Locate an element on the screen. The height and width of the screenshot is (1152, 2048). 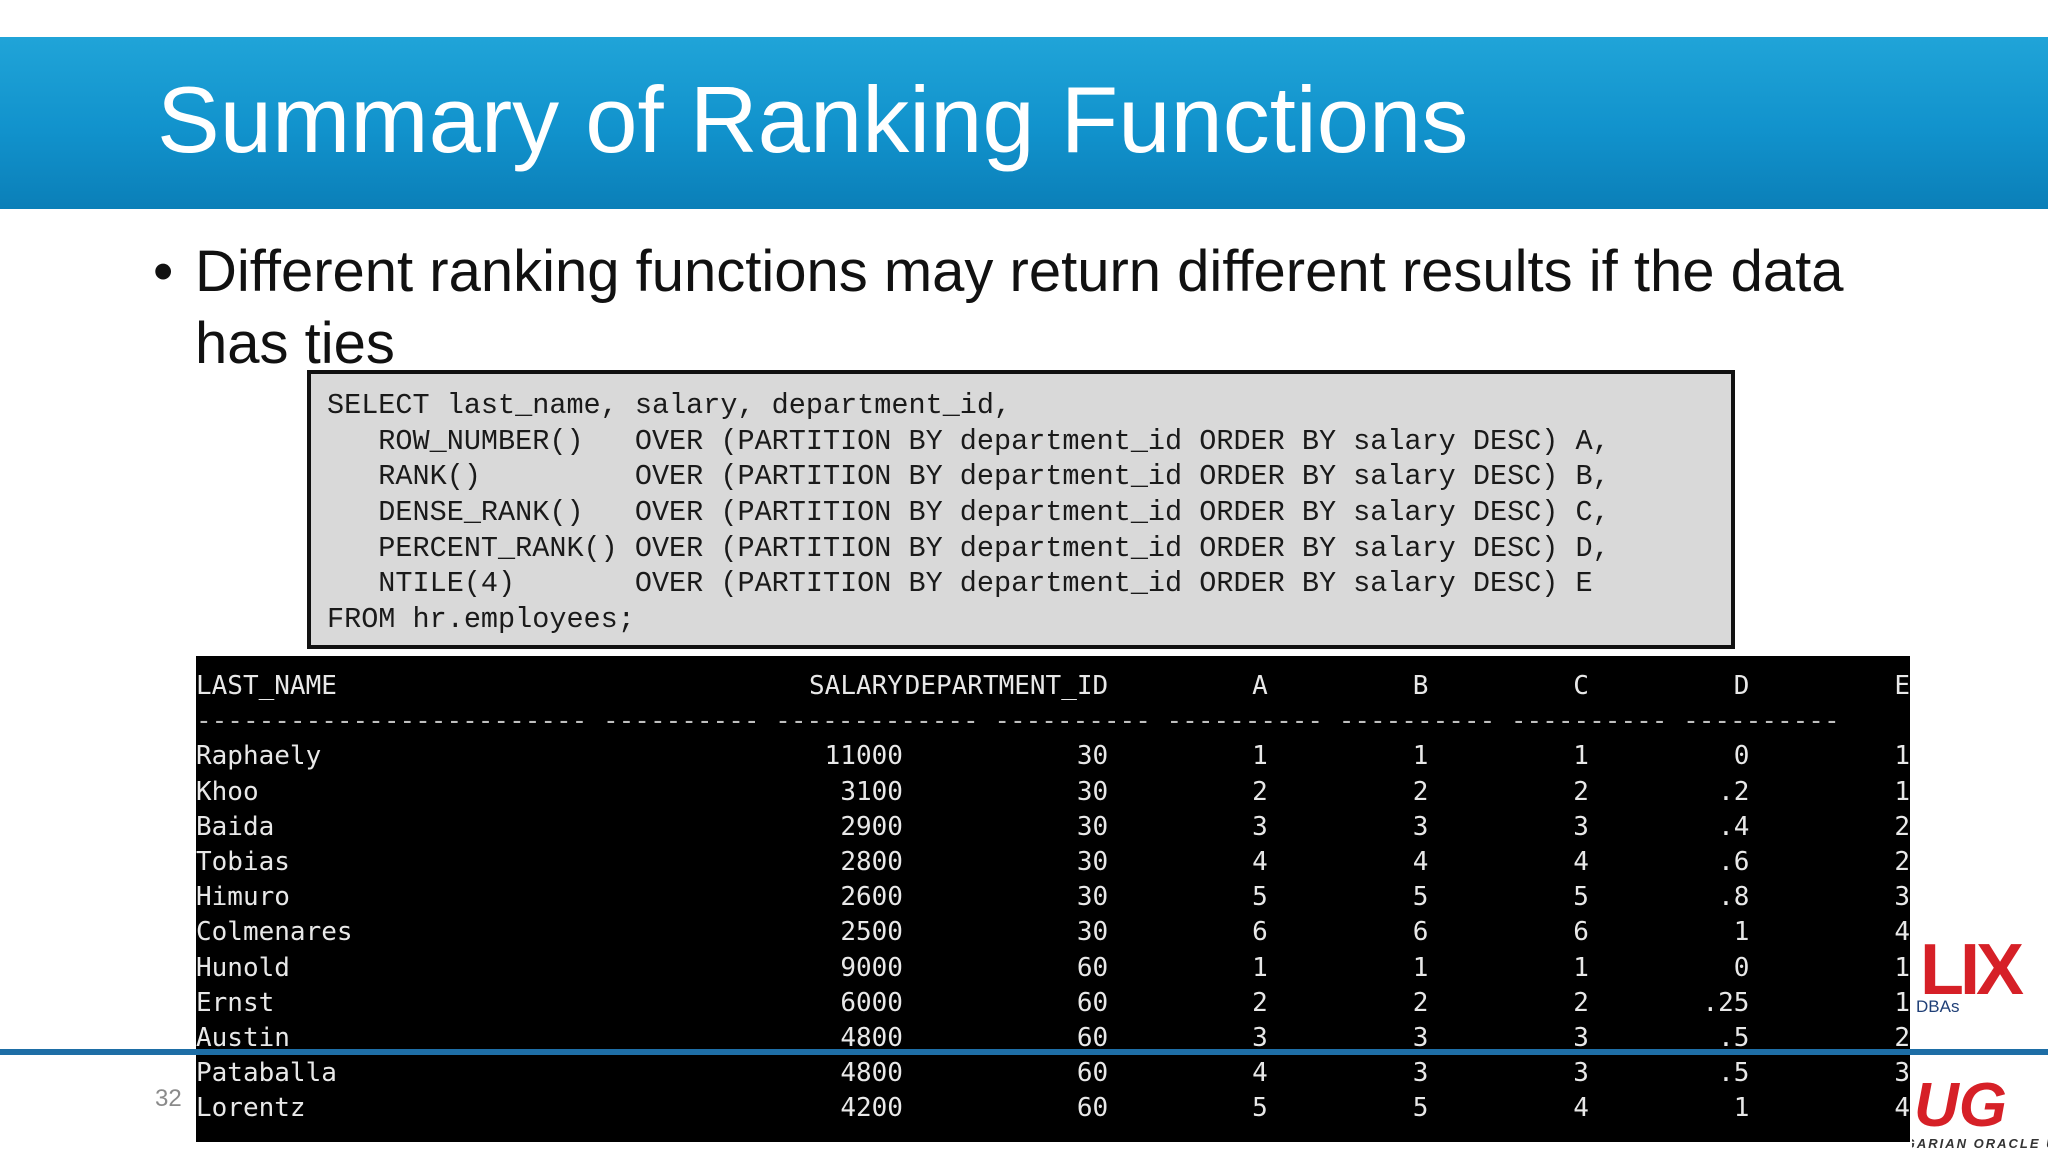
result-cell: Lorentz is located at coordinates (251, 1108).